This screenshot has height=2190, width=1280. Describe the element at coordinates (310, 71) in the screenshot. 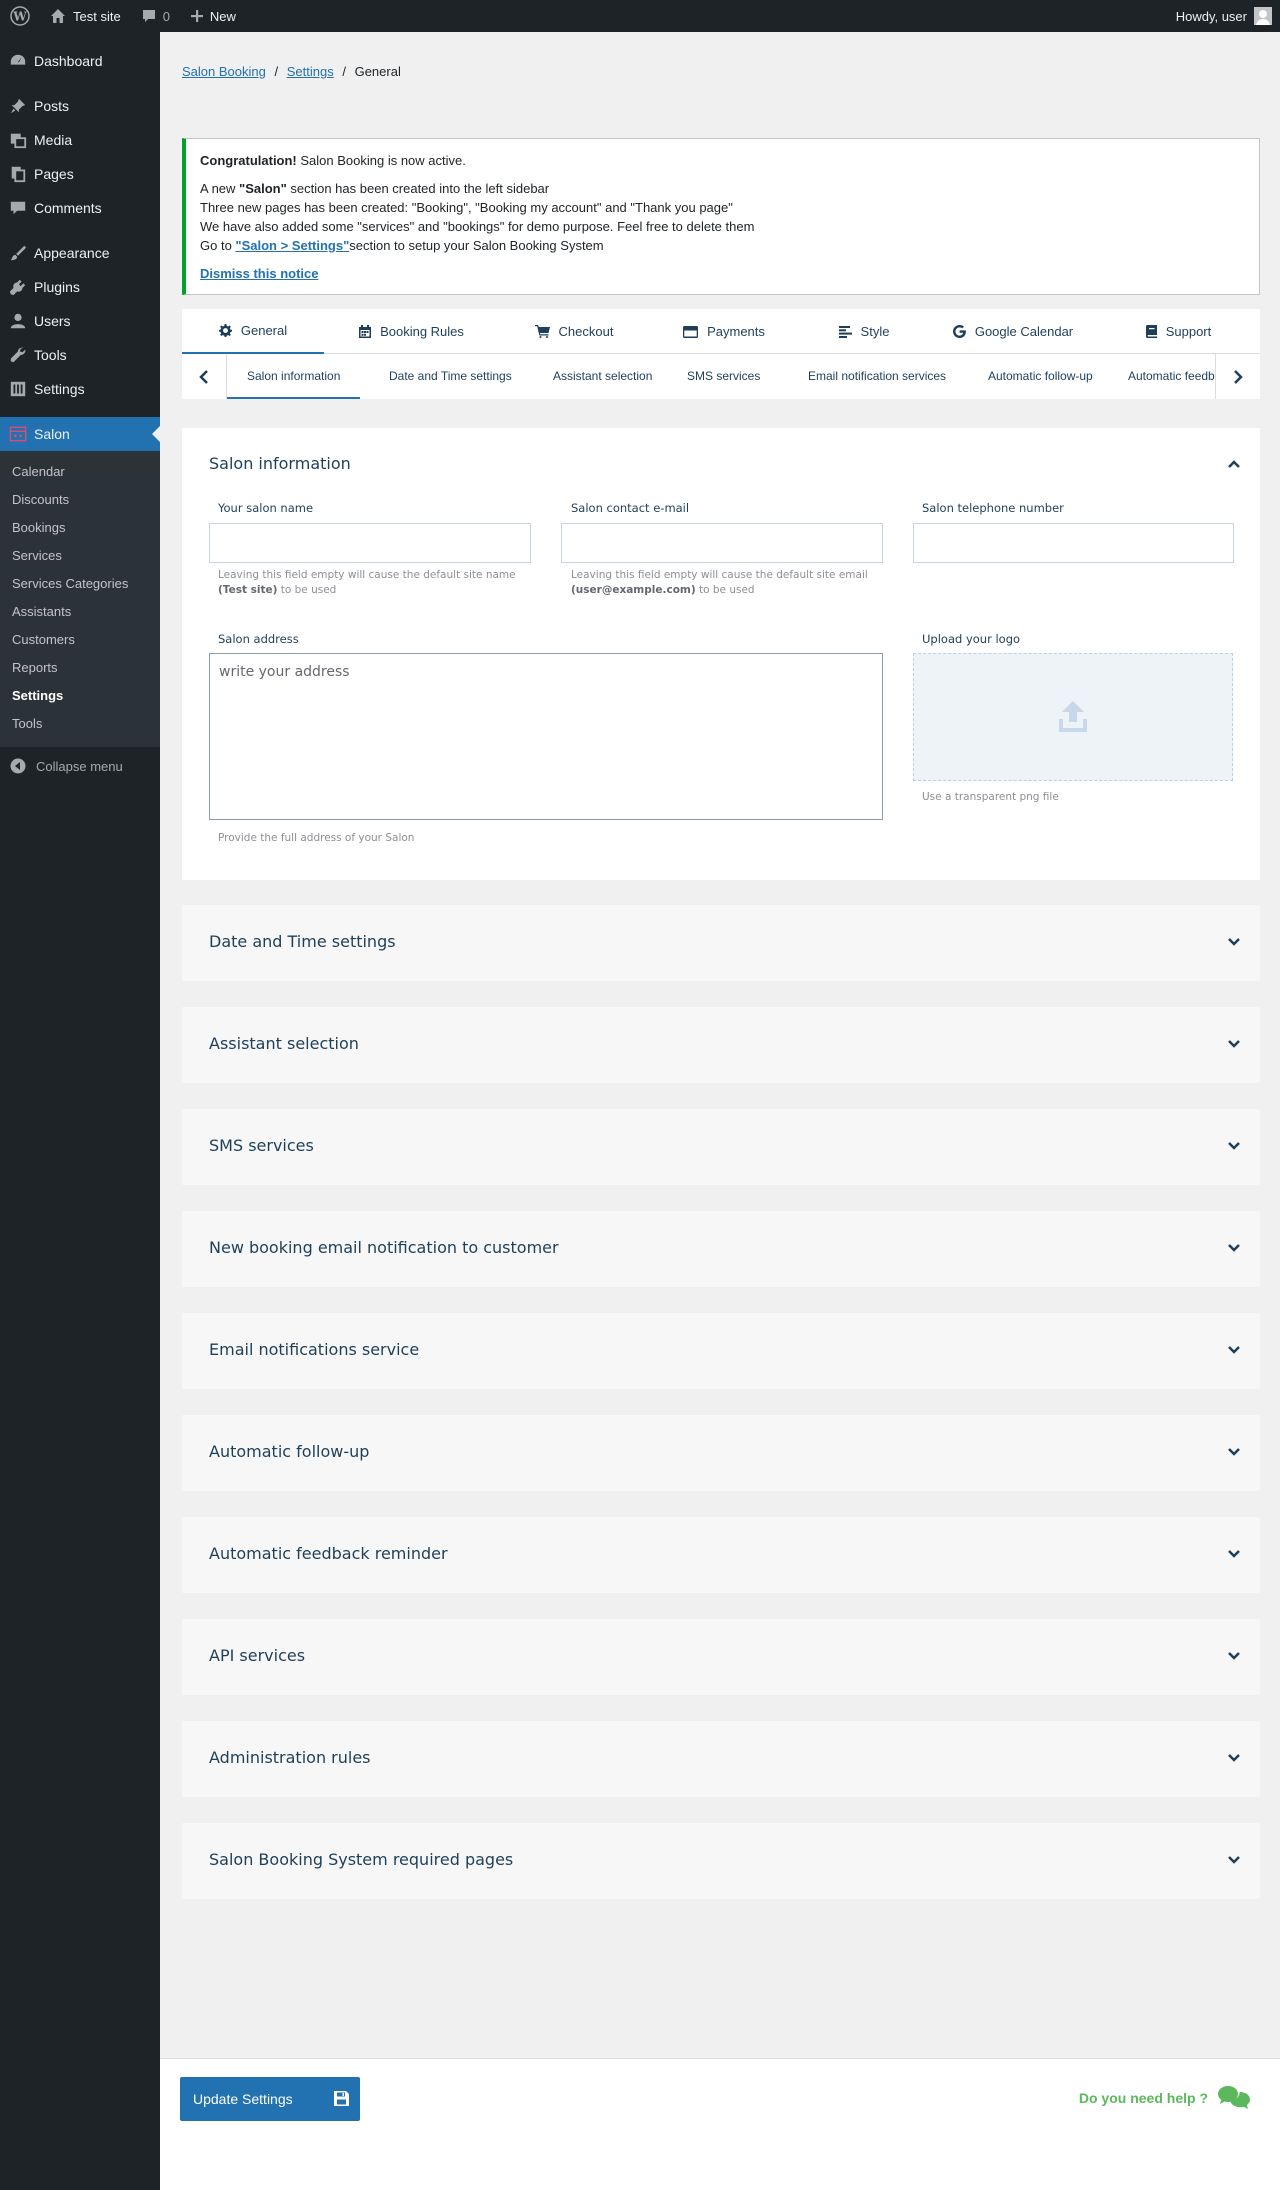

I see `breadcrumb-settings: Settings` at that location.